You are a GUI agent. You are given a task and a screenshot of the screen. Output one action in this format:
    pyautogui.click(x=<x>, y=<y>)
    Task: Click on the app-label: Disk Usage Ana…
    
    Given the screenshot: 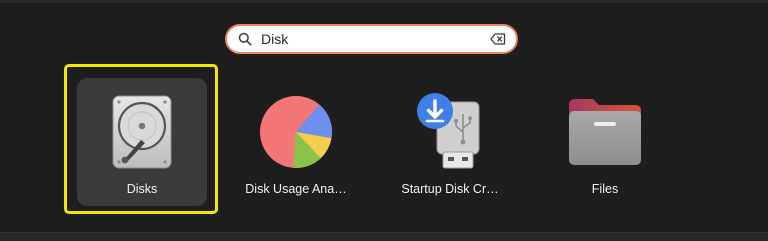 What is the action you would take?
    pyautogui.click(x=296, y=189)
    